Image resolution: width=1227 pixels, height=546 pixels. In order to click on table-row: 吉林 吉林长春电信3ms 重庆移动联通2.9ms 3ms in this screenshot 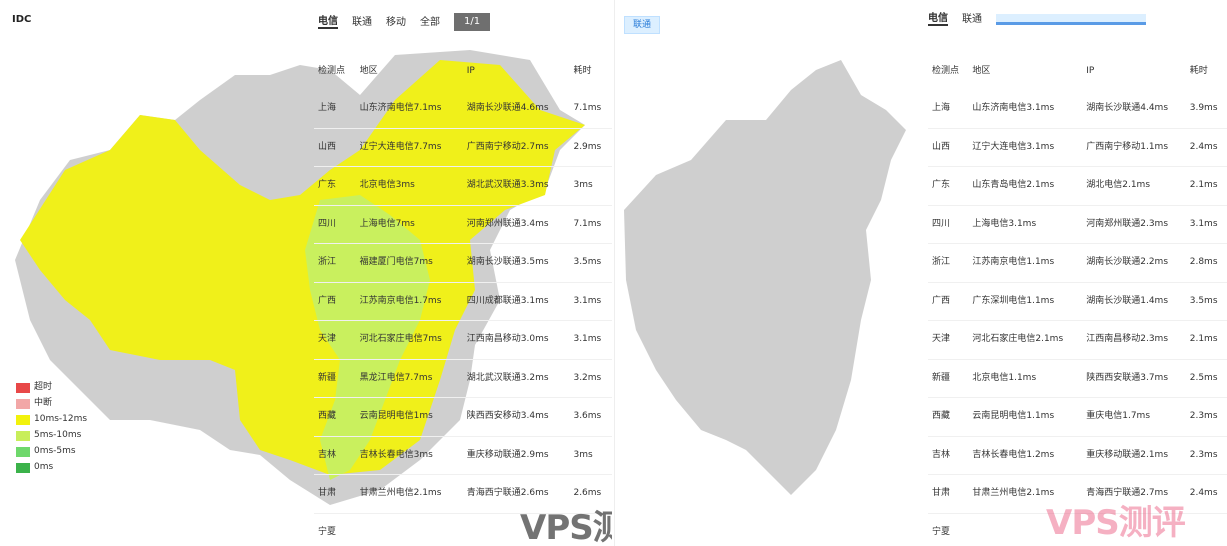, I will do `click(463, 455)`.